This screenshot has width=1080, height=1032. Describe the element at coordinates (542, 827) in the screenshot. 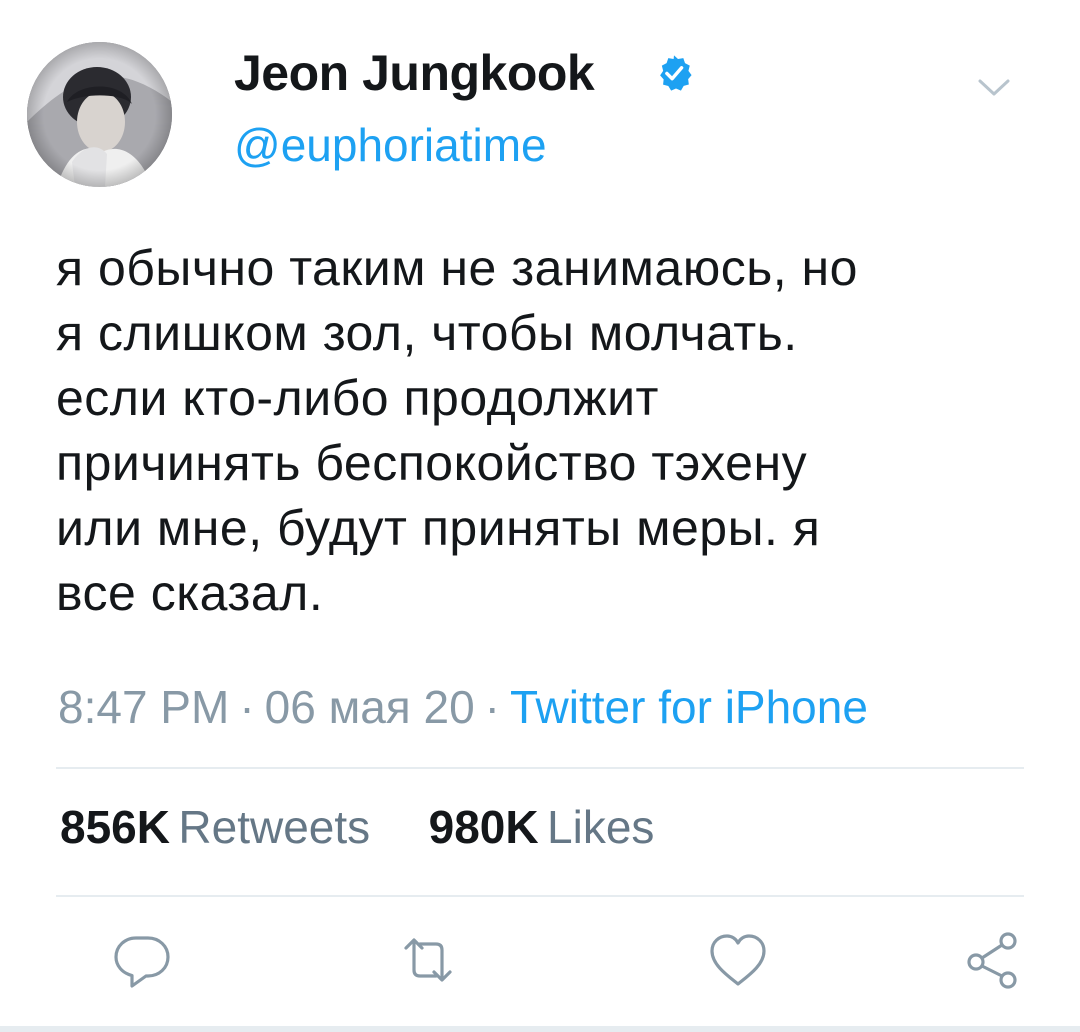

I see `likes-stat: 980K Likes` at that location.